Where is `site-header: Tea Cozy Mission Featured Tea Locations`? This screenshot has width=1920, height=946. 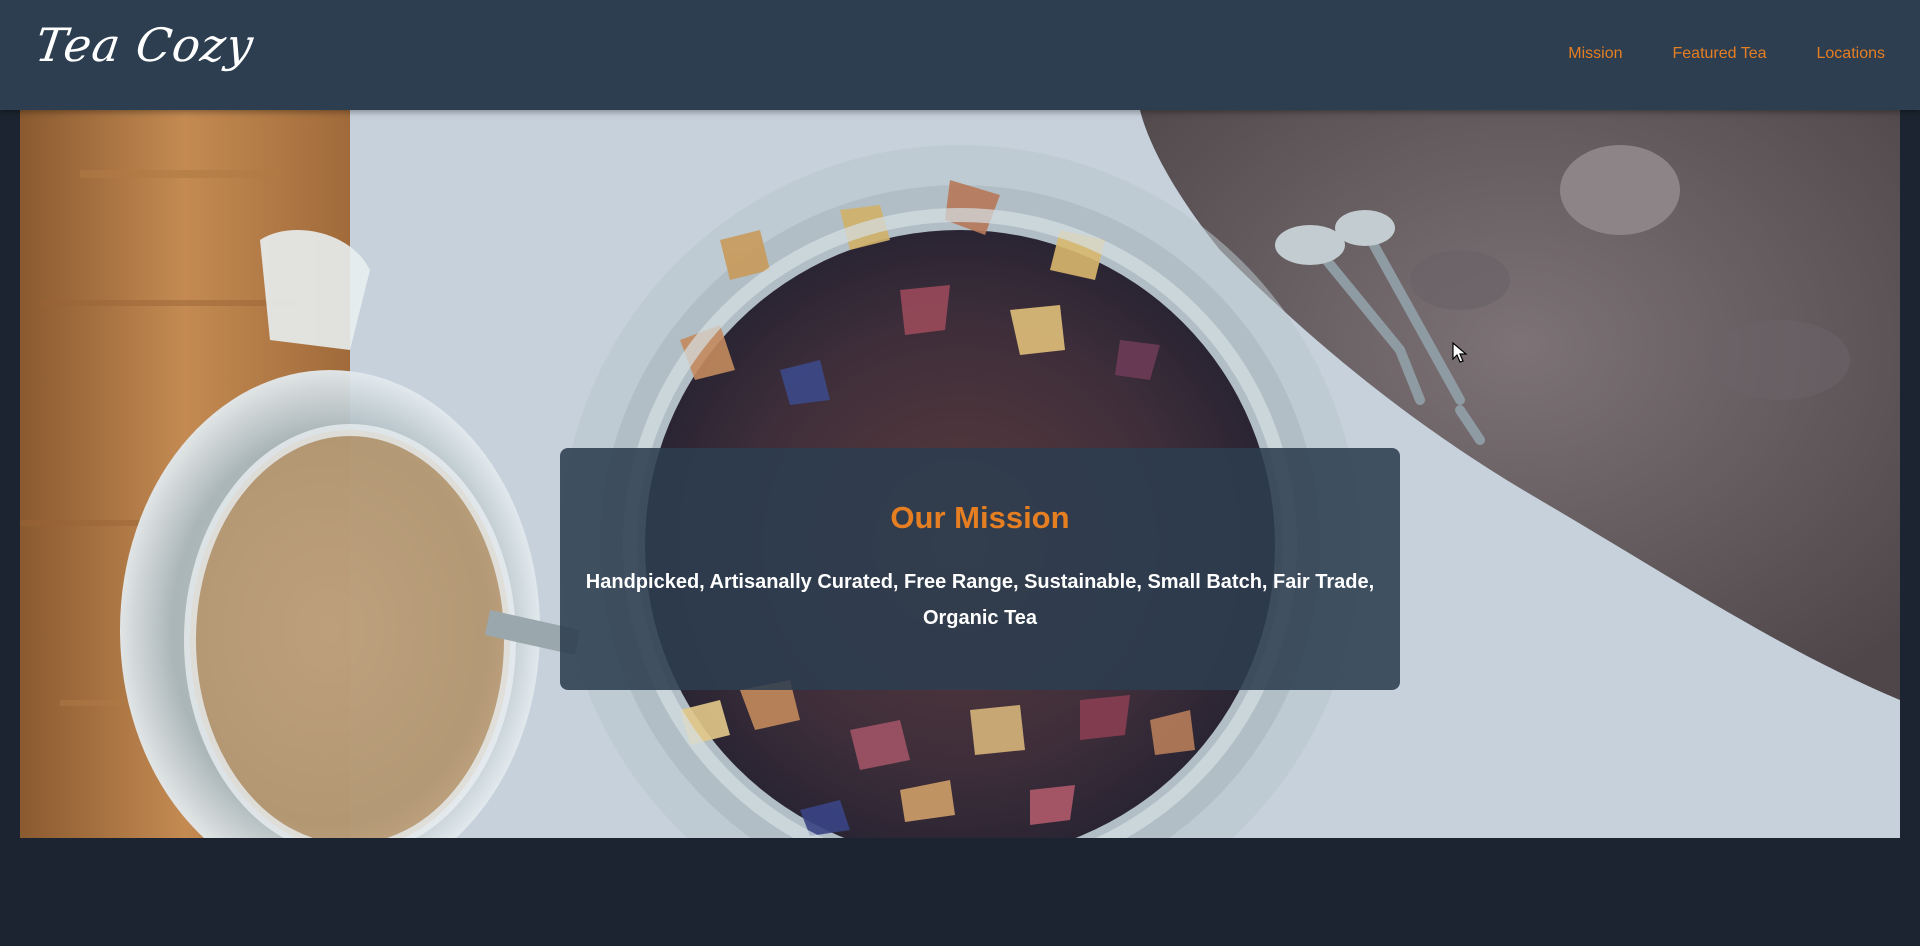
site-header: Tea Cozy Mission Featured Tea Locations is located at coordinates (960, 55).